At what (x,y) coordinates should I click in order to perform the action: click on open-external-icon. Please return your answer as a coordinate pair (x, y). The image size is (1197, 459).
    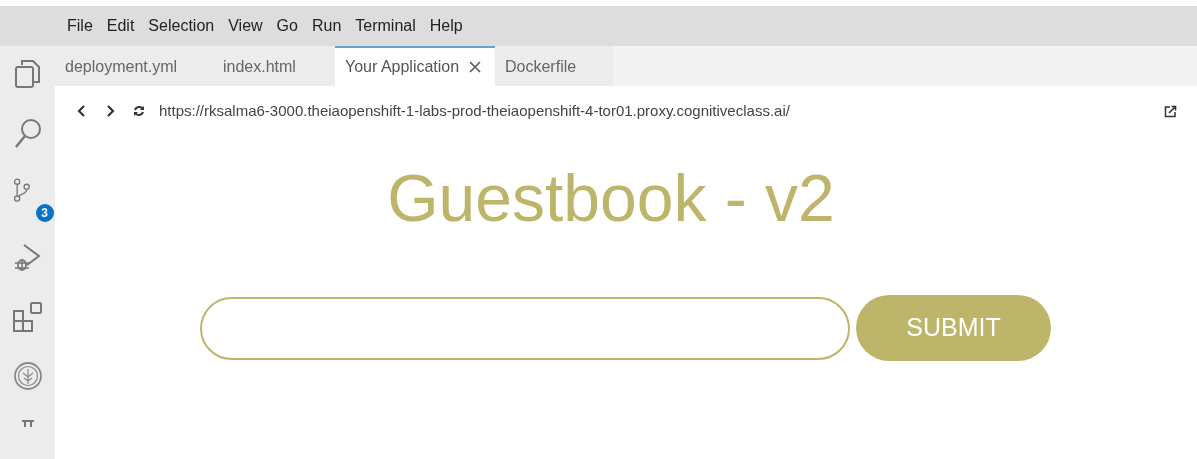
    Looking at the image, I should click on (1170, 111).